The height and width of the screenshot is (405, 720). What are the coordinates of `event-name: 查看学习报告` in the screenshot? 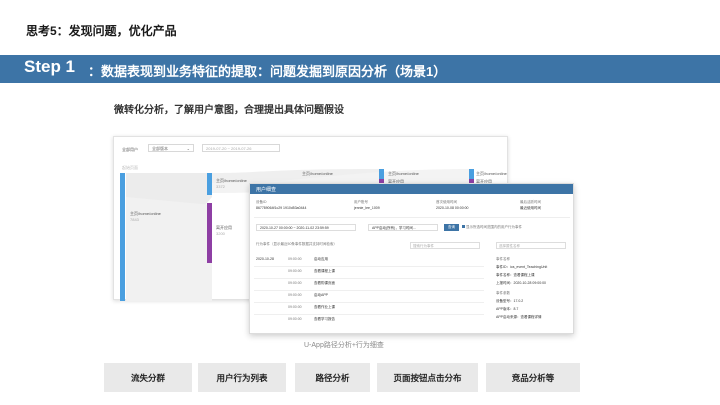 It's located at (324, 319).